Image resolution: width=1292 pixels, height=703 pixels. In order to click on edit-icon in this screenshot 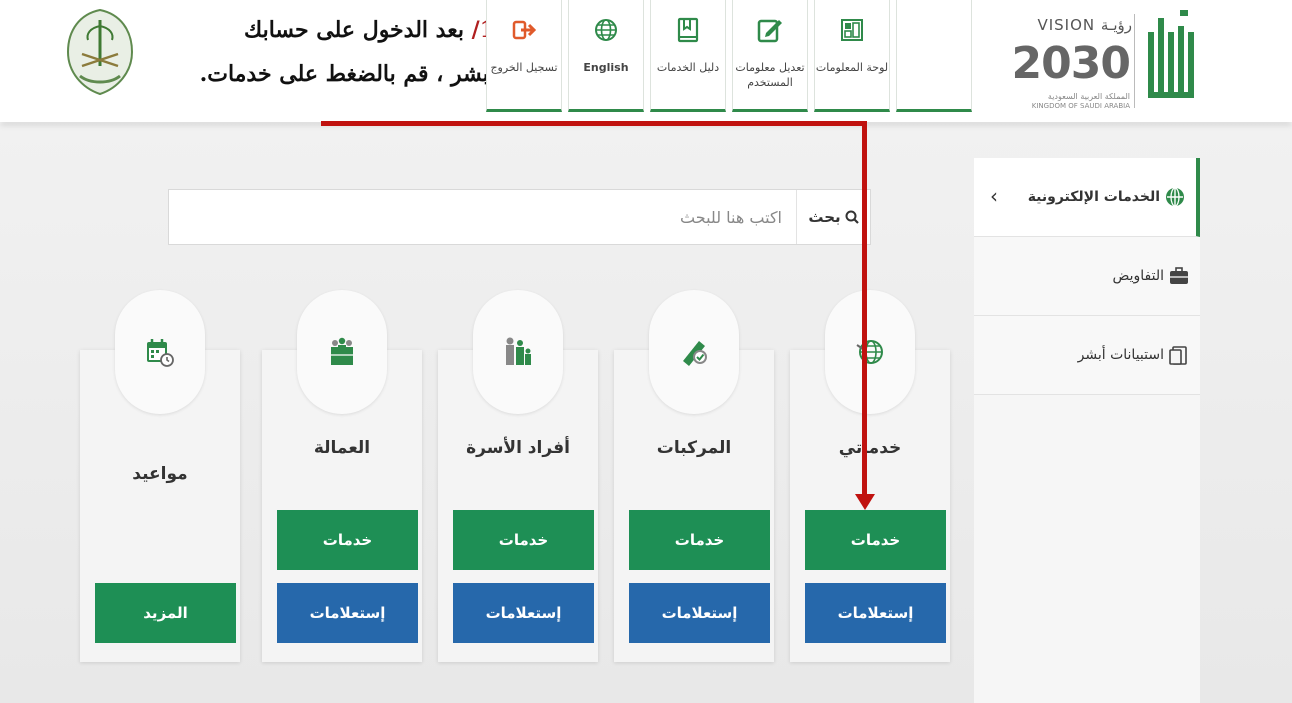, I will do `click(769, 31)`.